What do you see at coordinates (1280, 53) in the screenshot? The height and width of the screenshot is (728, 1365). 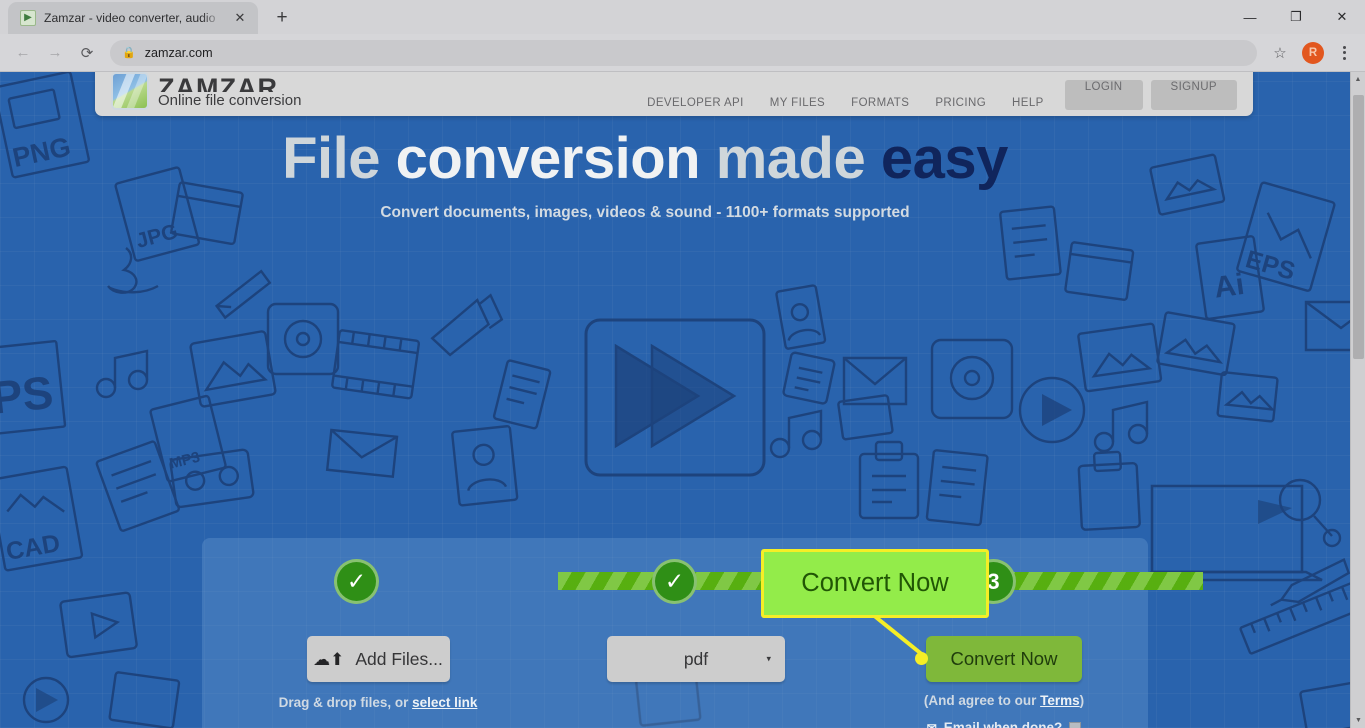 I see `bookmark-star-icon: ☆` at bounding box center [1280, 53].